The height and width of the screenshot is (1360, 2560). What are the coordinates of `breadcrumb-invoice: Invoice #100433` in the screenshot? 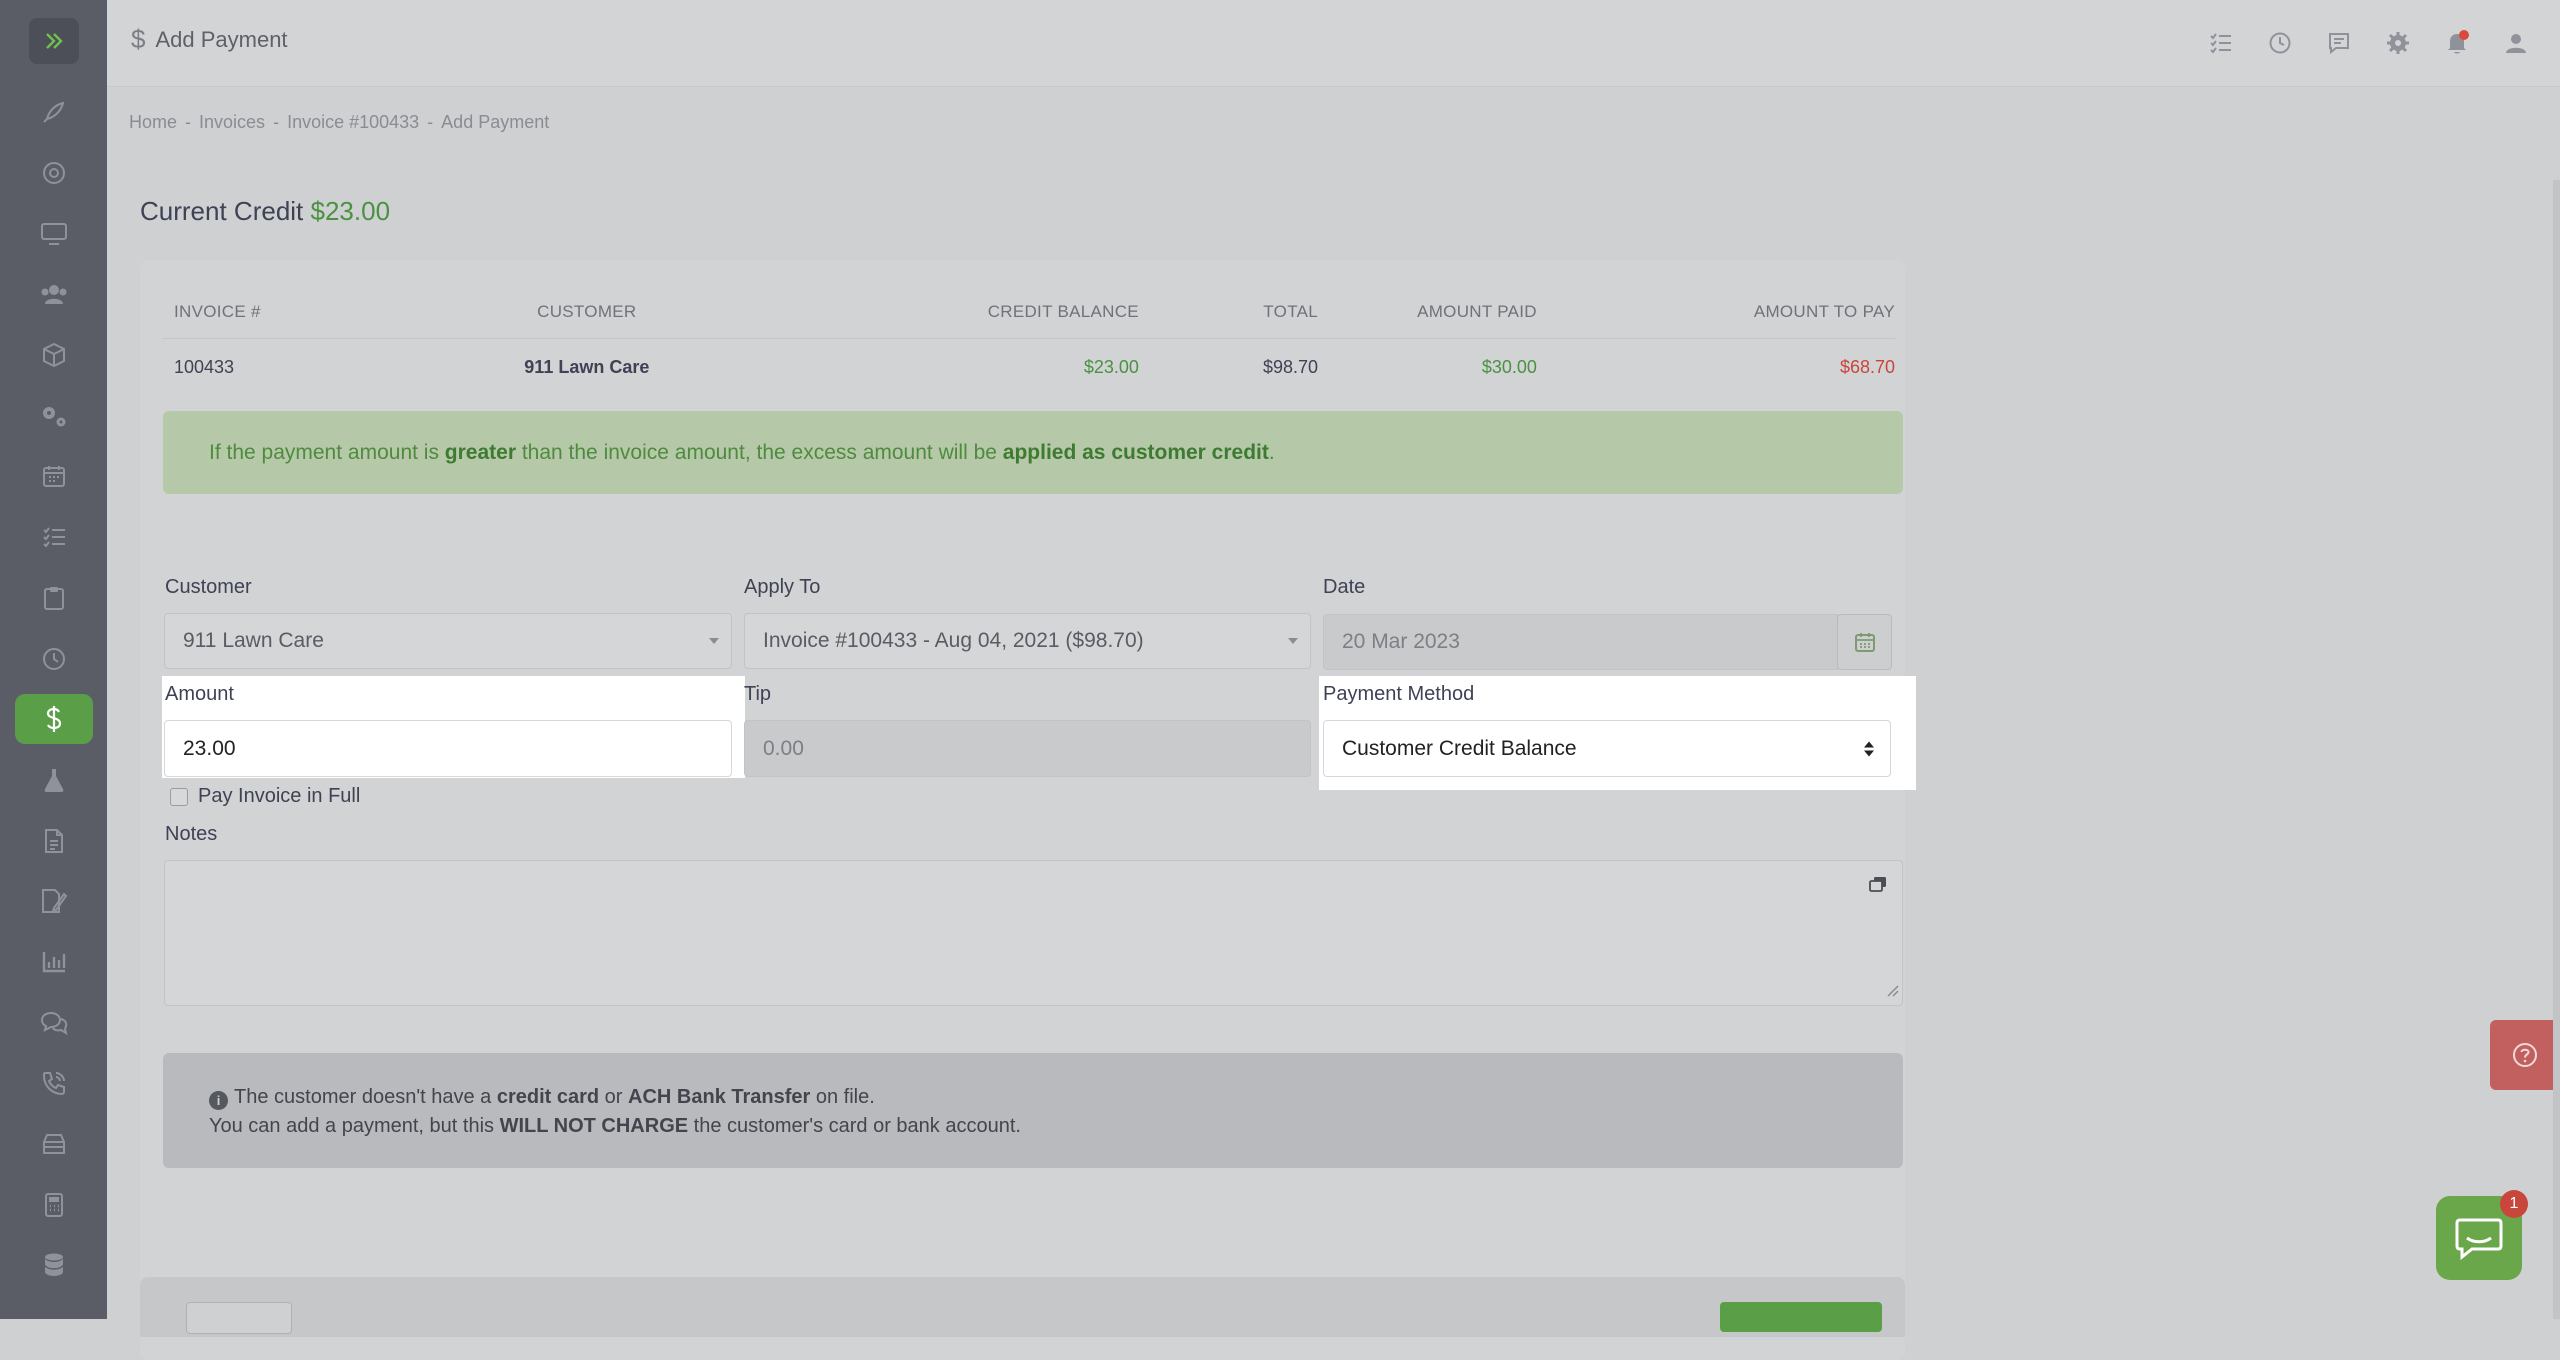 It's located at (353, 122).